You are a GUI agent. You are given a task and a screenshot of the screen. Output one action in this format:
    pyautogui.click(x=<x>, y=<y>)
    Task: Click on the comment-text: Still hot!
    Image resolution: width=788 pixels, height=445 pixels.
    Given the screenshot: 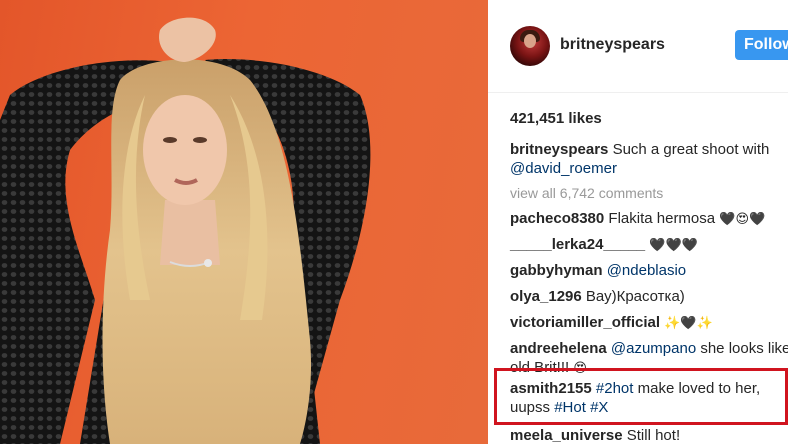 What is the action you would take?
    pyautogui.click(x=653, y=435)
    